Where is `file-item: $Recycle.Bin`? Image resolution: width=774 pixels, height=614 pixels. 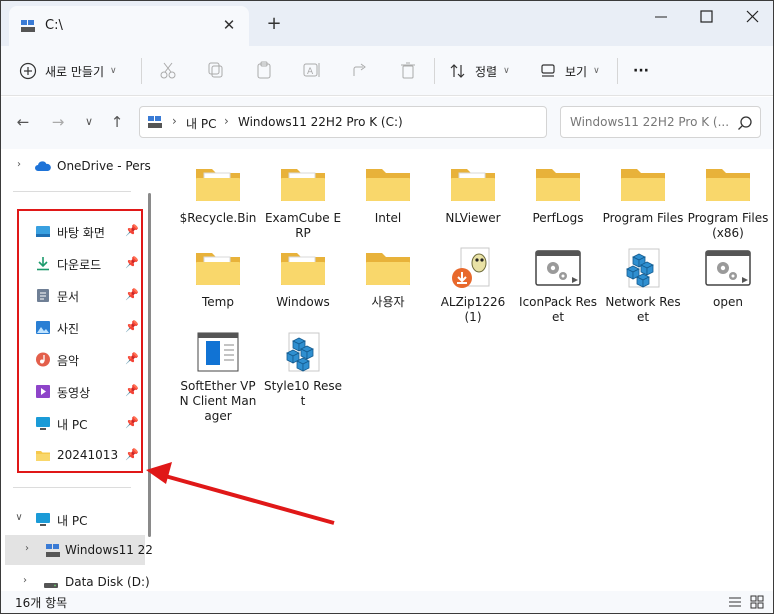 file-item: $Recycle.Bin is located at coordinates (218, 194).